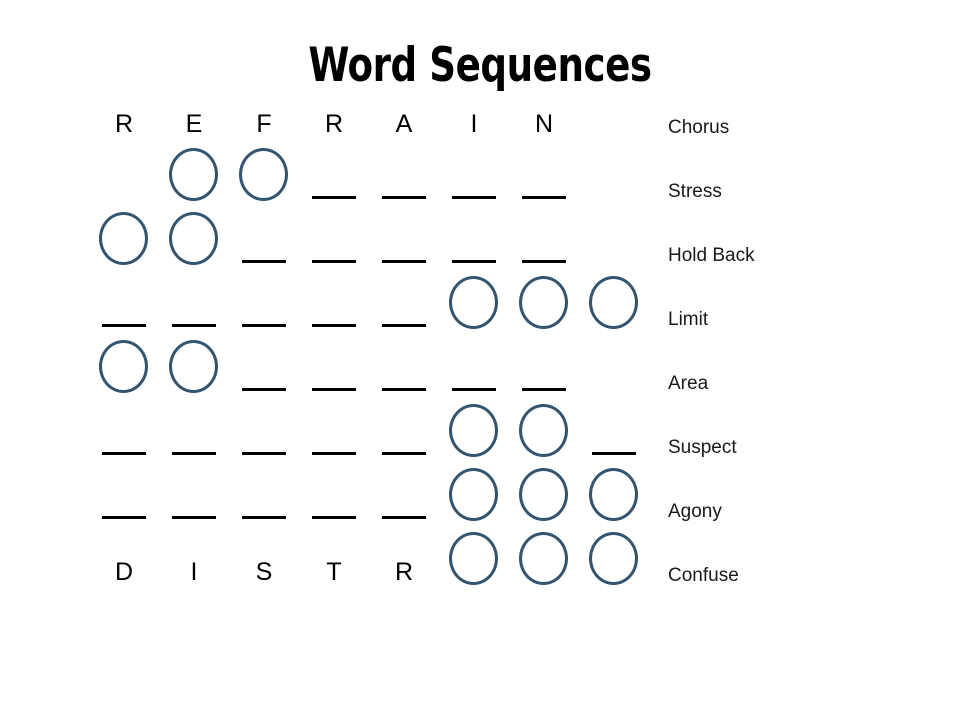 This screenshot has width=960, height=720. I want to click on puzzle-letter-cell: F, so click(264, 111).